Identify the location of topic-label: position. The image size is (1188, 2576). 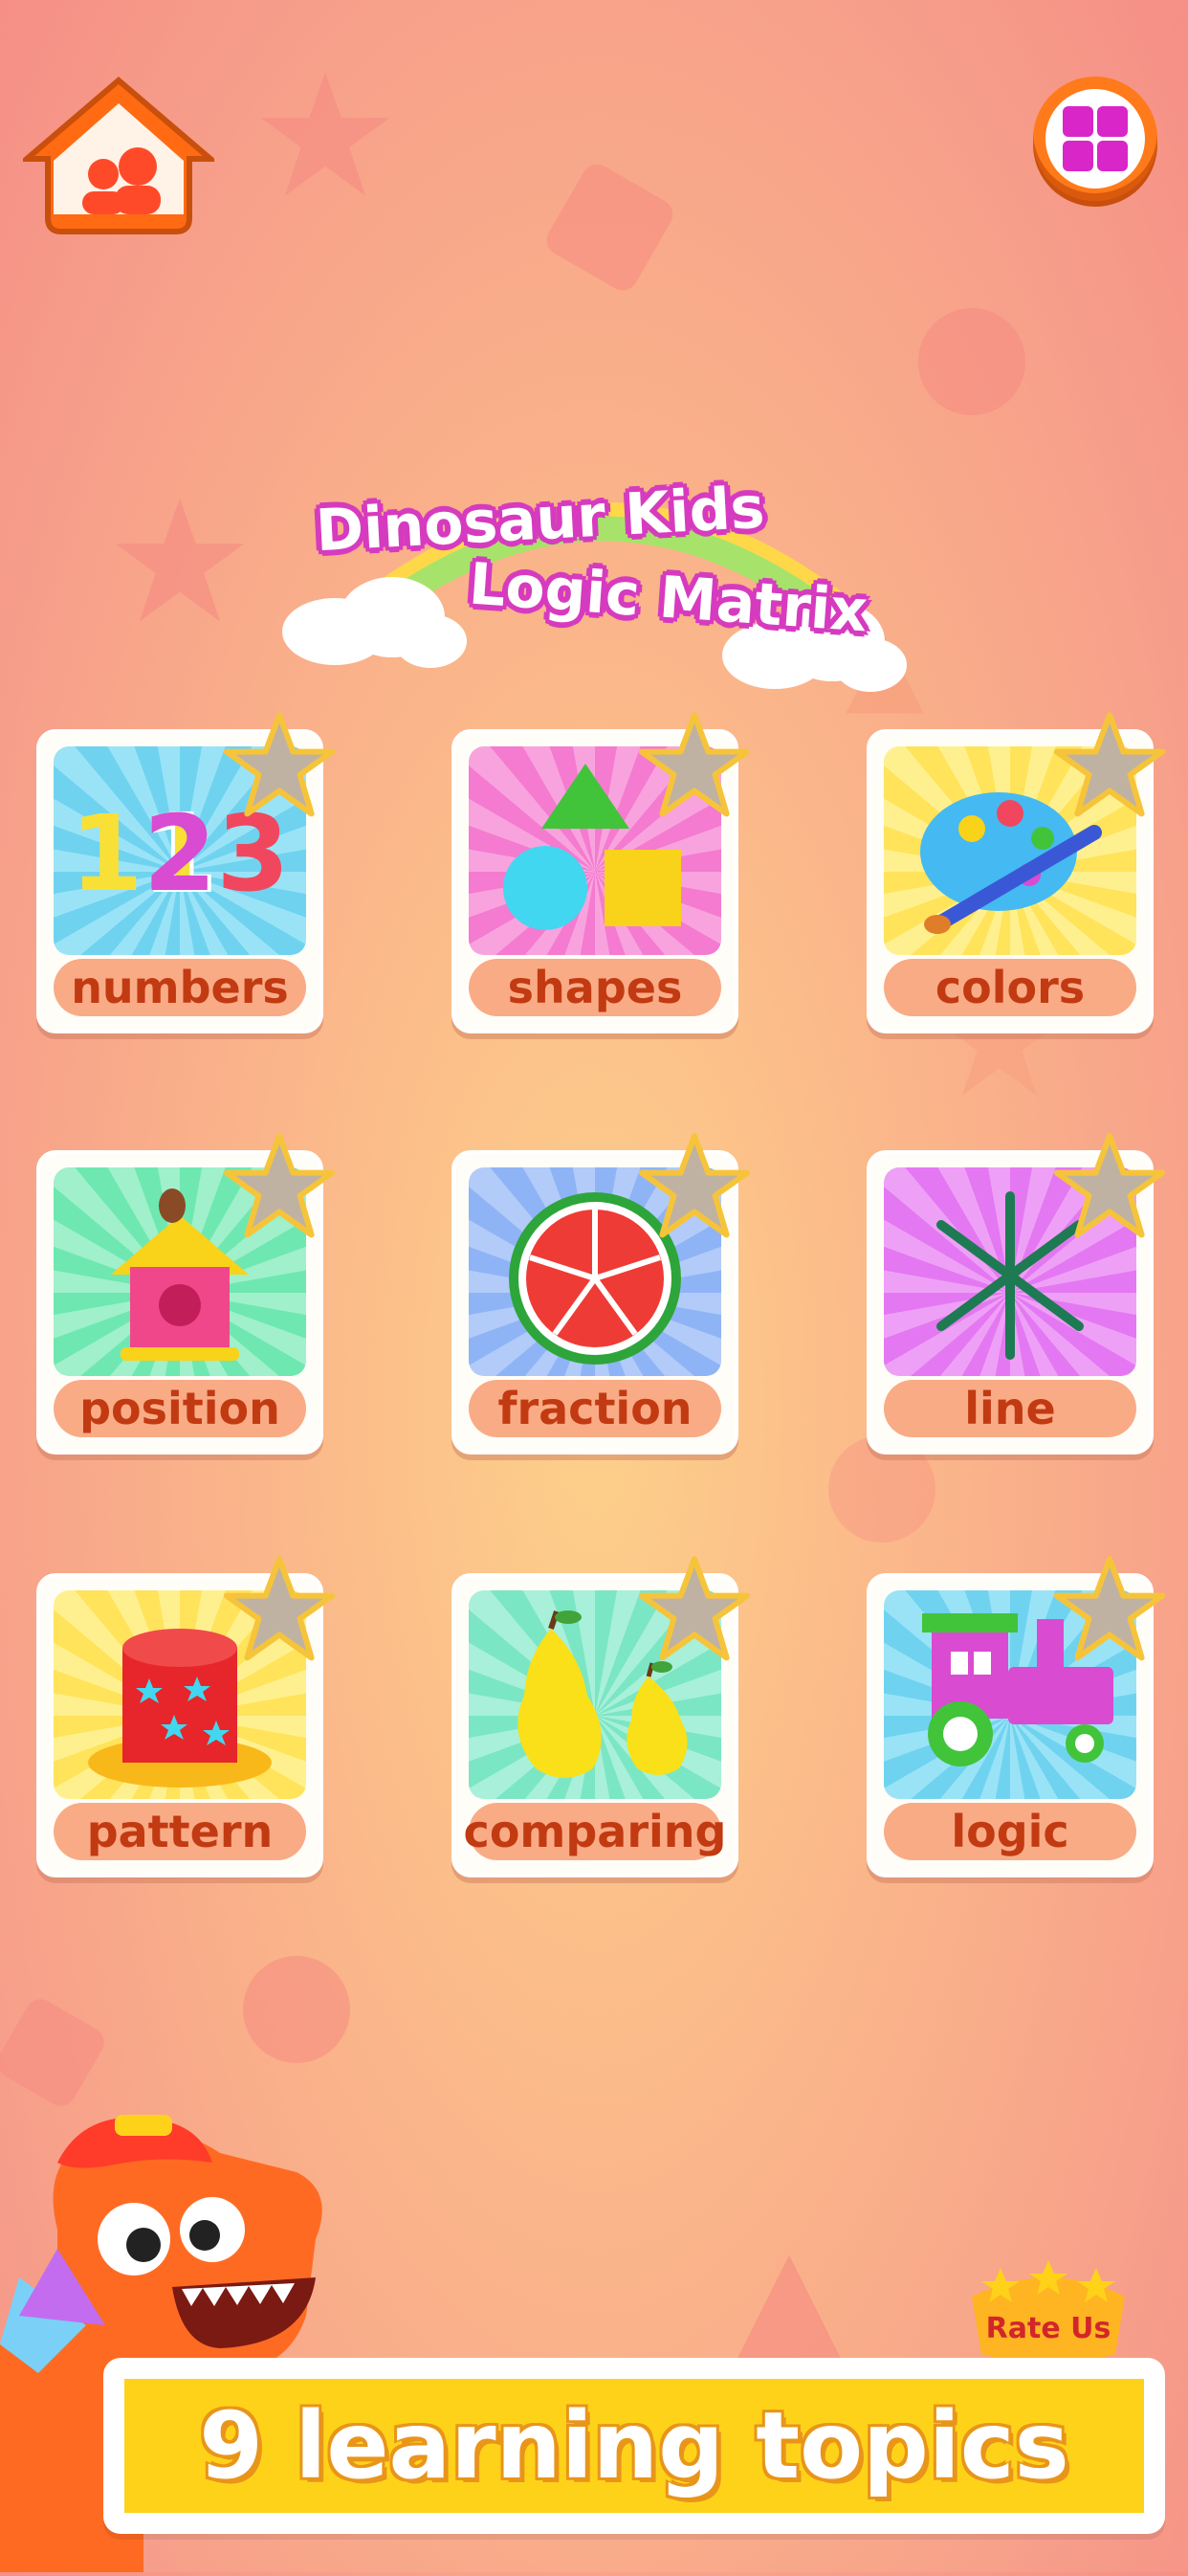
(180, 1408).